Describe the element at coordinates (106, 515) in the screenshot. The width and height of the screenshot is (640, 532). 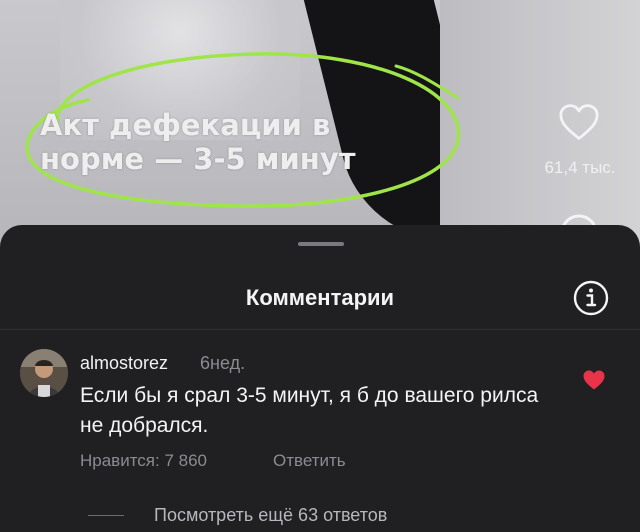
I see `replies-line` at that location.